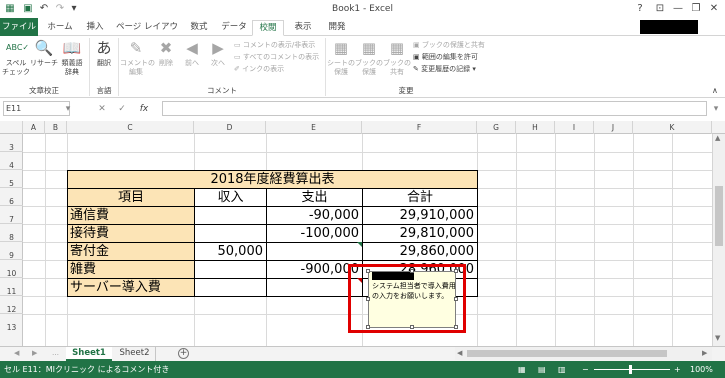 The height and width of the screenshot is (378, 725). I want to click on scroll-left-sheets-icon: ◀, so click(16, 353).